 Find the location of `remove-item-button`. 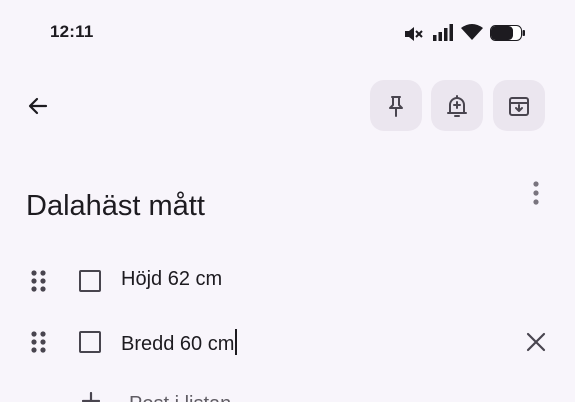

remove-item-button is located at coordinates (536, 342).